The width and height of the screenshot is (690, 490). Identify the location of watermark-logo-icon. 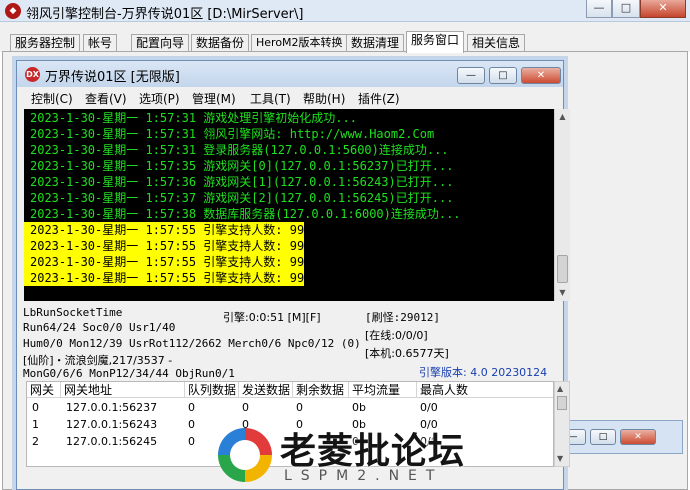
(245, 455).